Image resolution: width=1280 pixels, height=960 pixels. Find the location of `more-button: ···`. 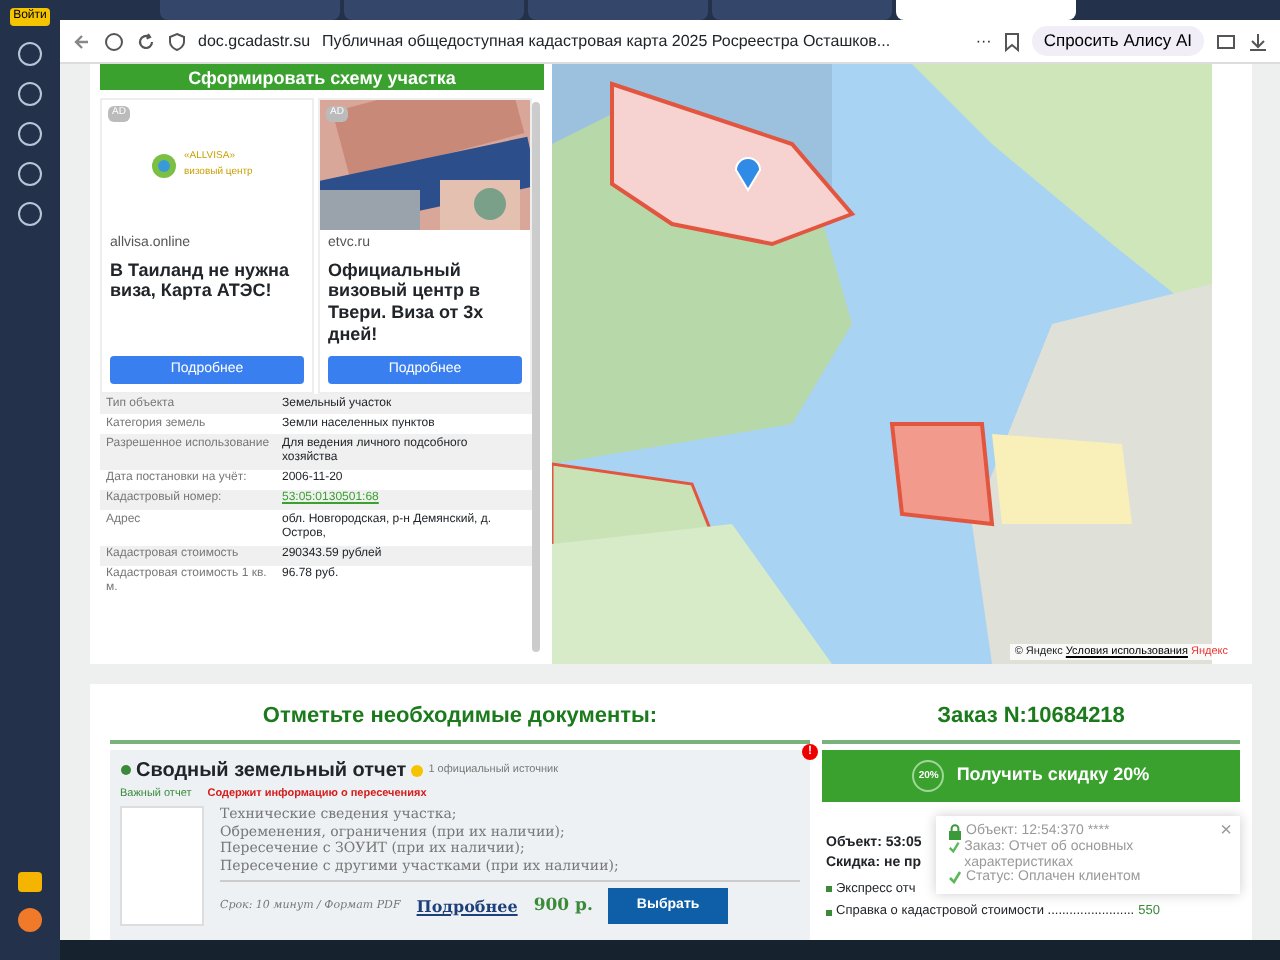

more-button: ··· is located at coordinates (983, 41).